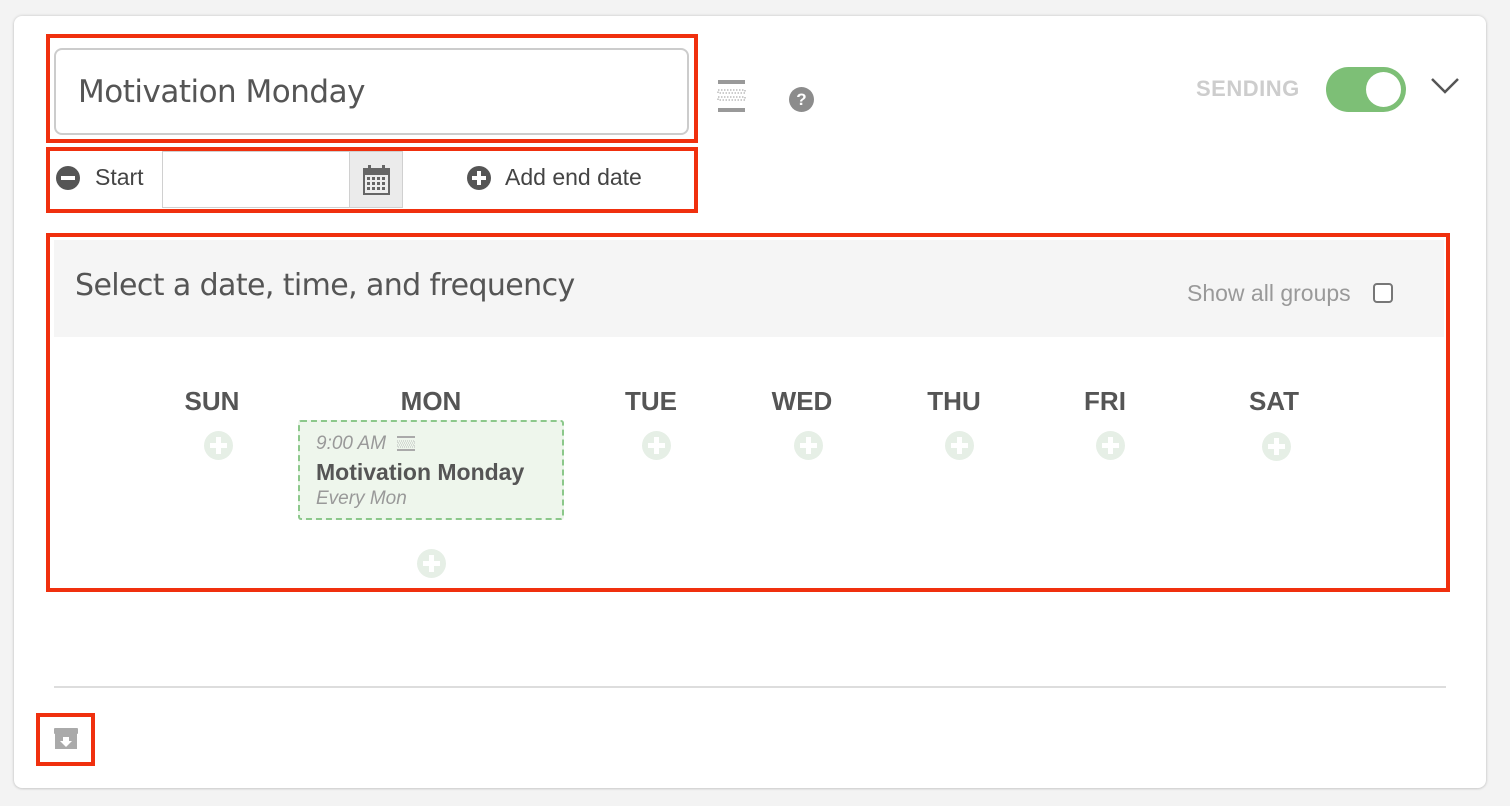 The height and width of the screenshot is (806, 1510). Describe the element at coordinates (372, 88) in the screenshot. I see `highlight-title` at that location.